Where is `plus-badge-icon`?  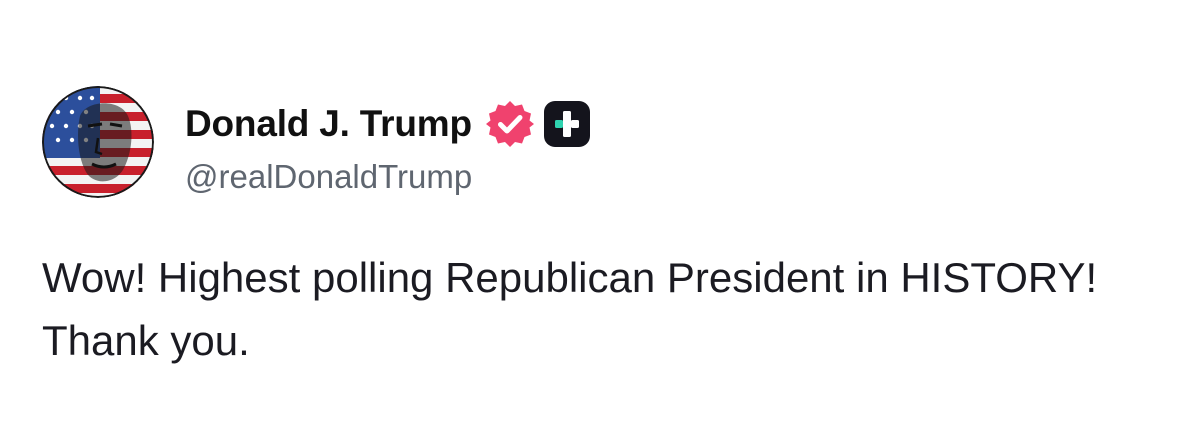 plus-badge-icon is located at coordinates (567, 124).